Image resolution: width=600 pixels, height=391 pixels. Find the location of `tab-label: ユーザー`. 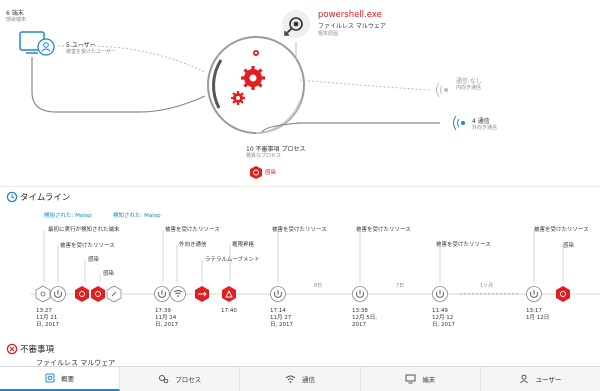

tab-label: ユーザー is located at coordinates (548, 380).